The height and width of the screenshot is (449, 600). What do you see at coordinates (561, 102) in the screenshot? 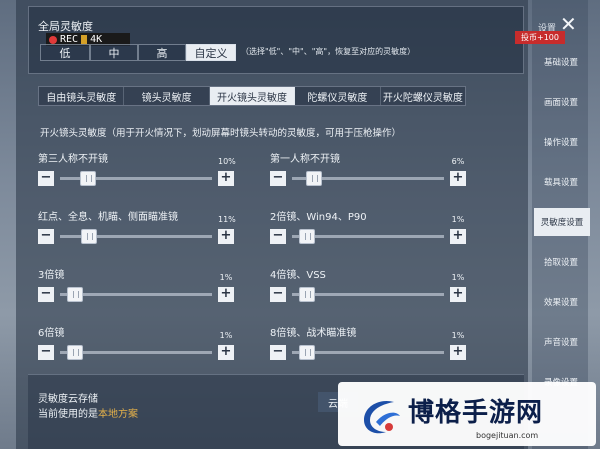
I see `sidebar-item-graphics: 画面设置` at bounding box center [561, 102].